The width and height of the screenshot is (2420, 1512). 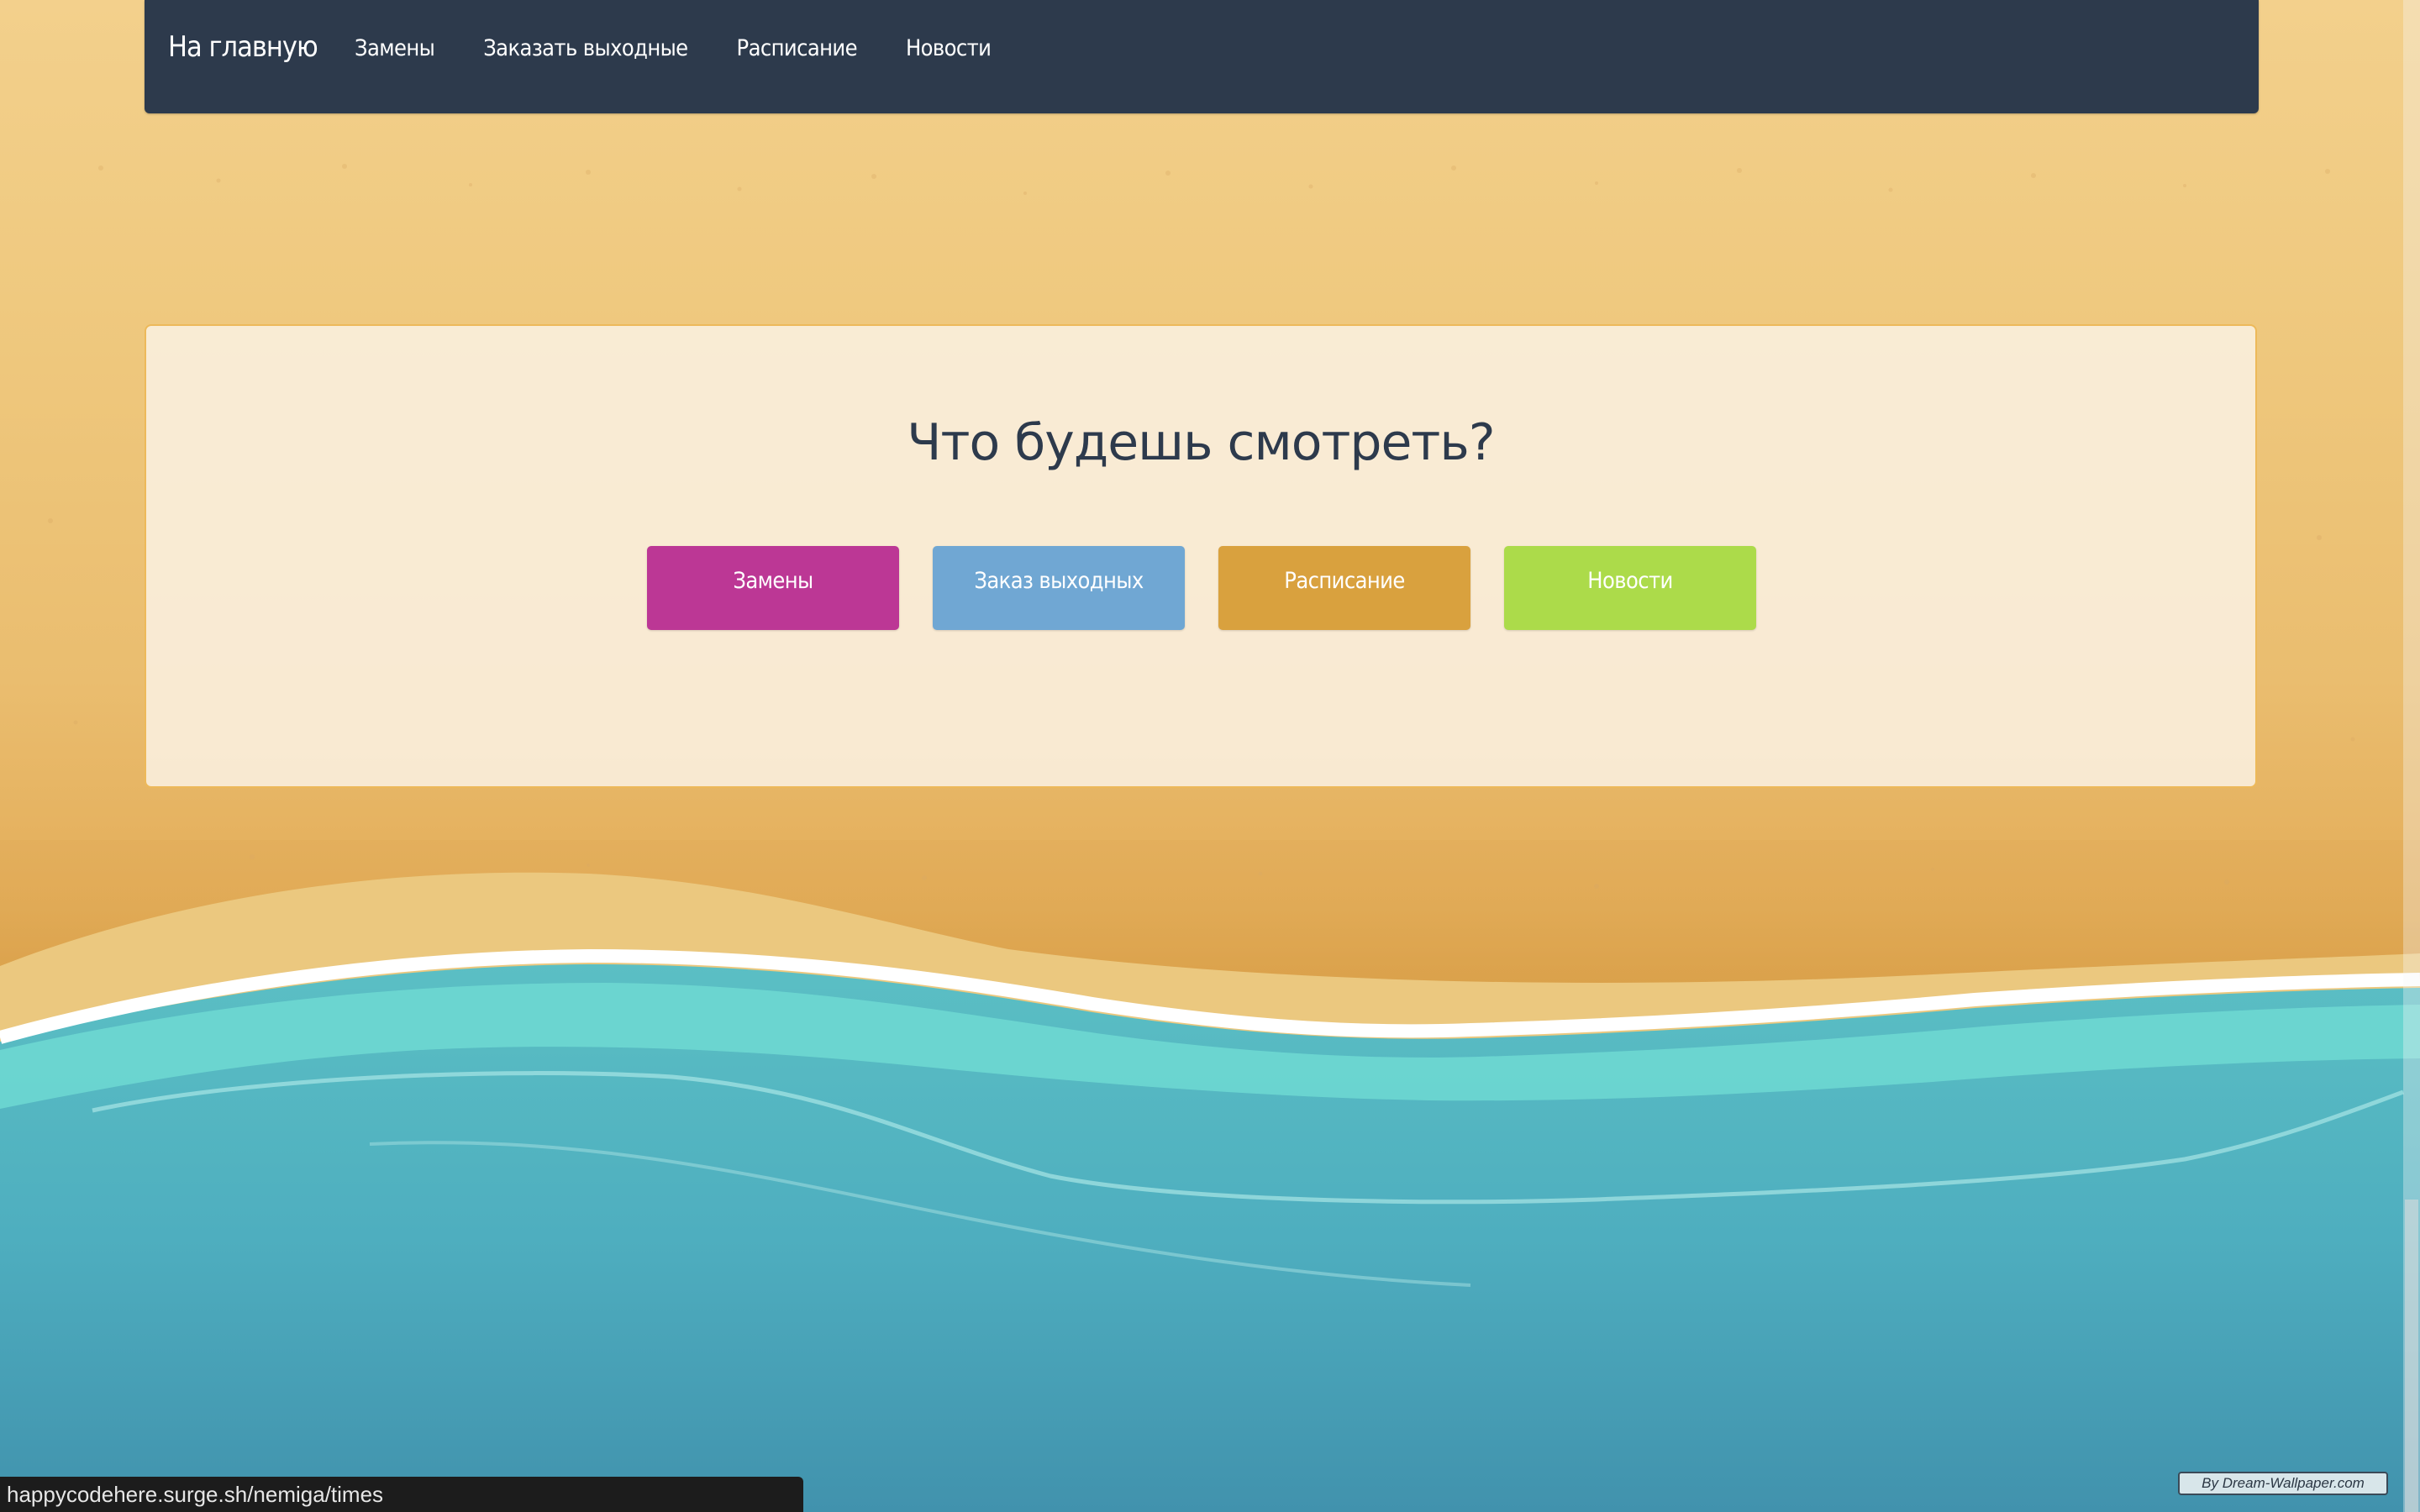 I want to click on nav-link-news: Новости, so click(x=949, y=48).